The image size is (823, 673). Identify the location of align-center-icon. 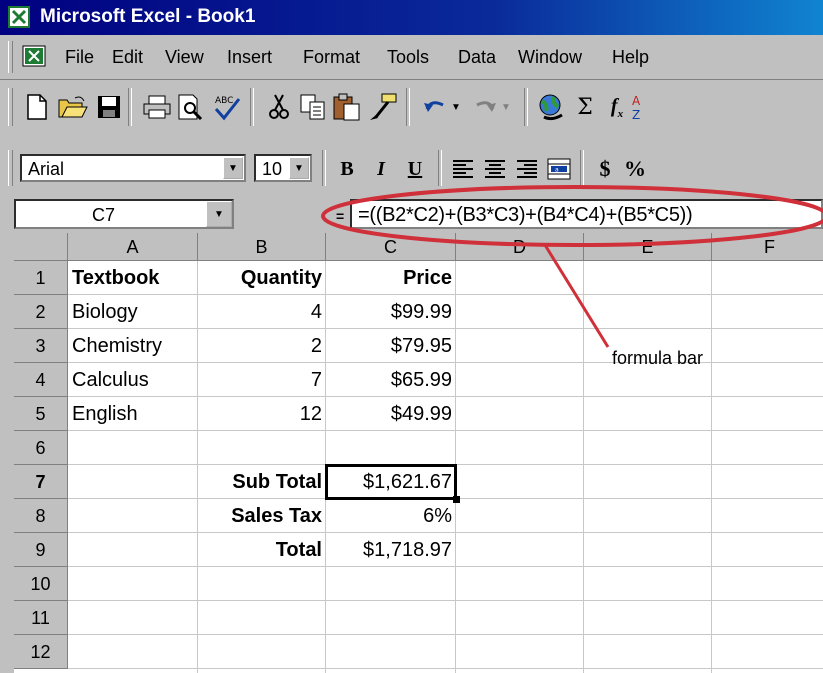
(495, 169).